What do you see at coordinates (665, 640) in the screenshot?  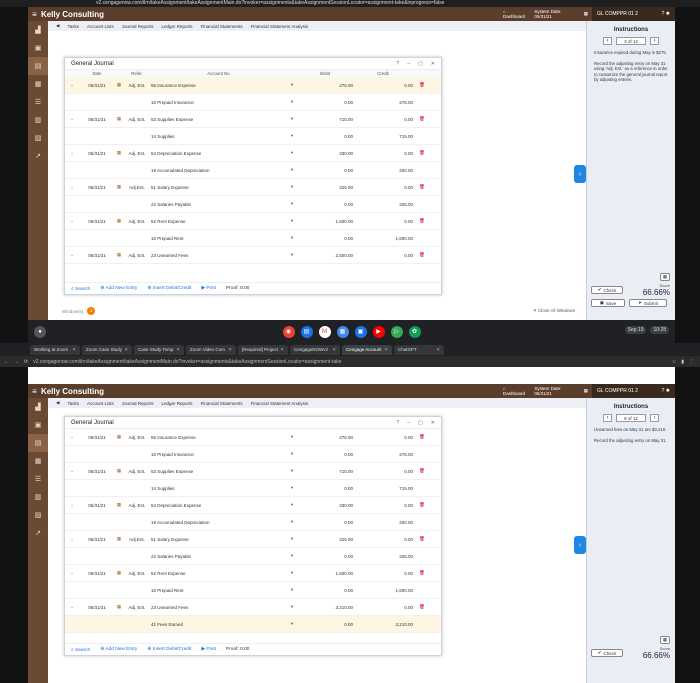 I see `calculator-icon: ▦` at bounding box center [665, 640].